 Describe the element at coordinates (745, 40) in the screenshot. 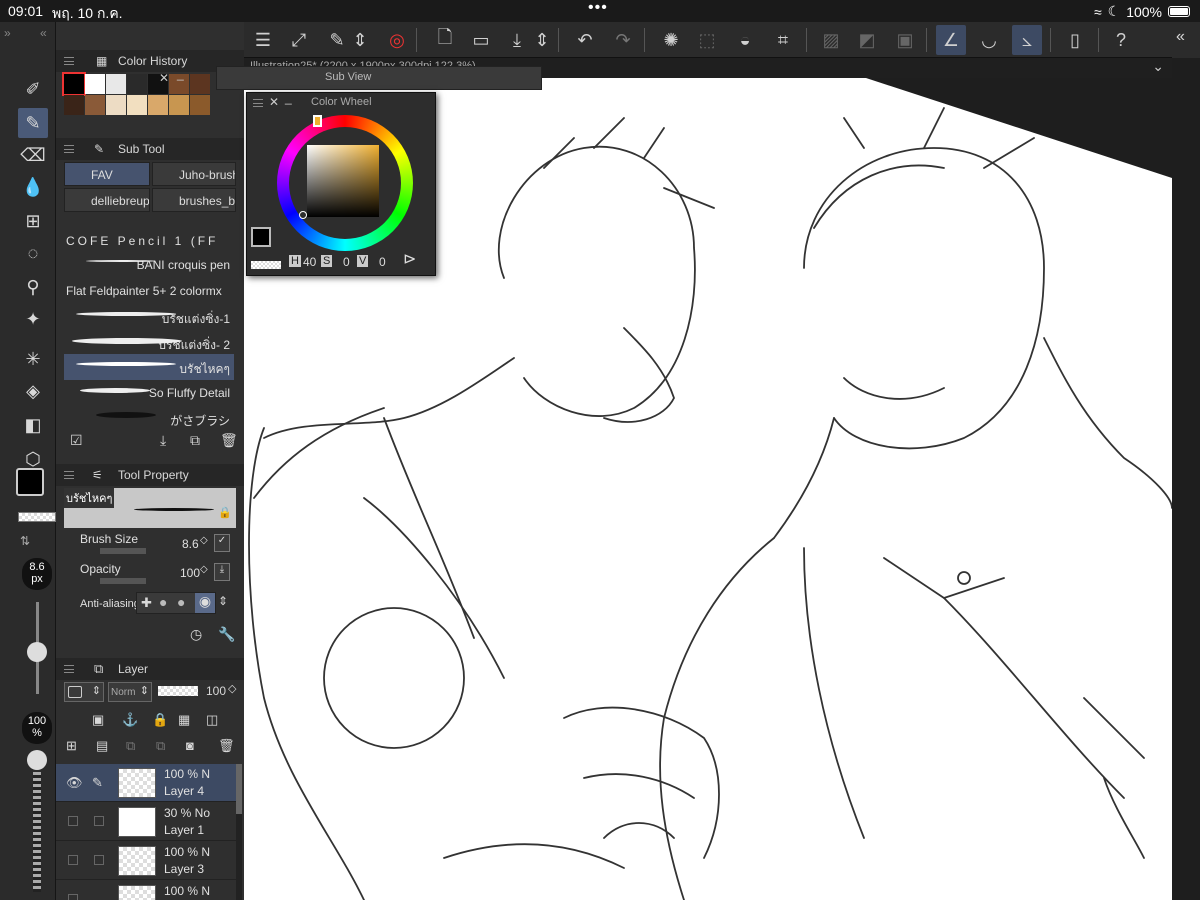

I see `fill-icon: ◒` at that location.